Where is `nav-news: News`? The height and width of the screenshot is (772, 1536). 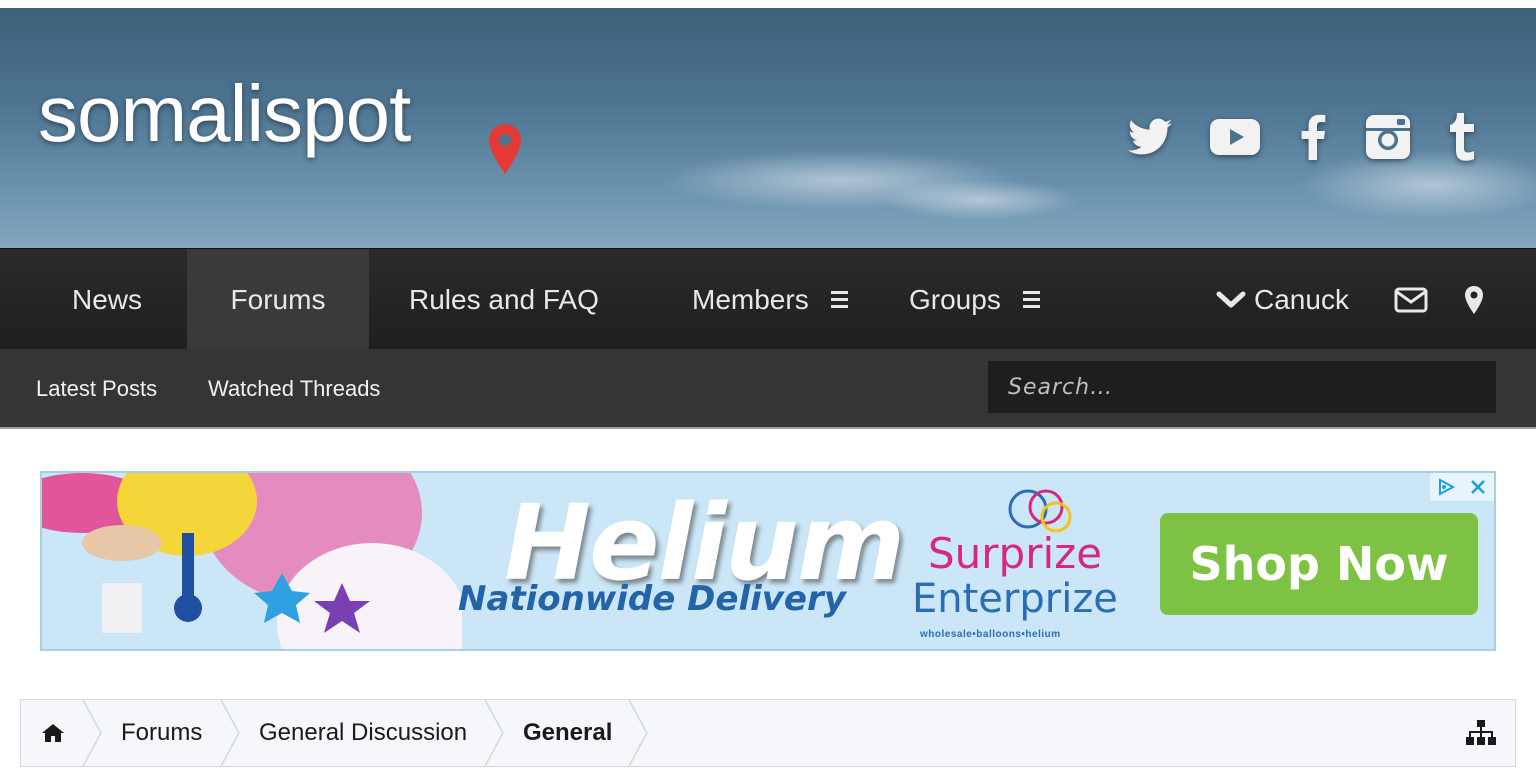 nav-news: News is located at coordinates (107, 299).